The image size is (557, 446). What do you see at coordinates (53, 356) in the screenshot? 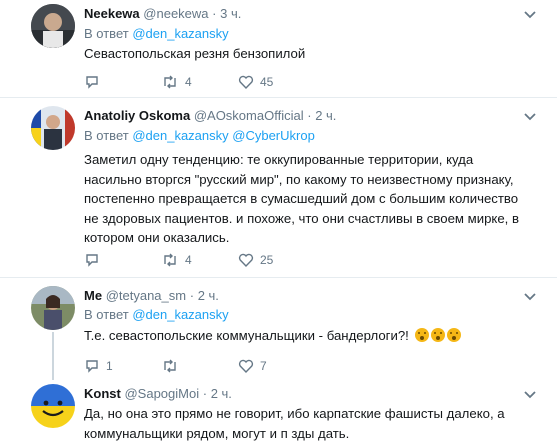
I see `thread-line` at bounding box center [53, 356].